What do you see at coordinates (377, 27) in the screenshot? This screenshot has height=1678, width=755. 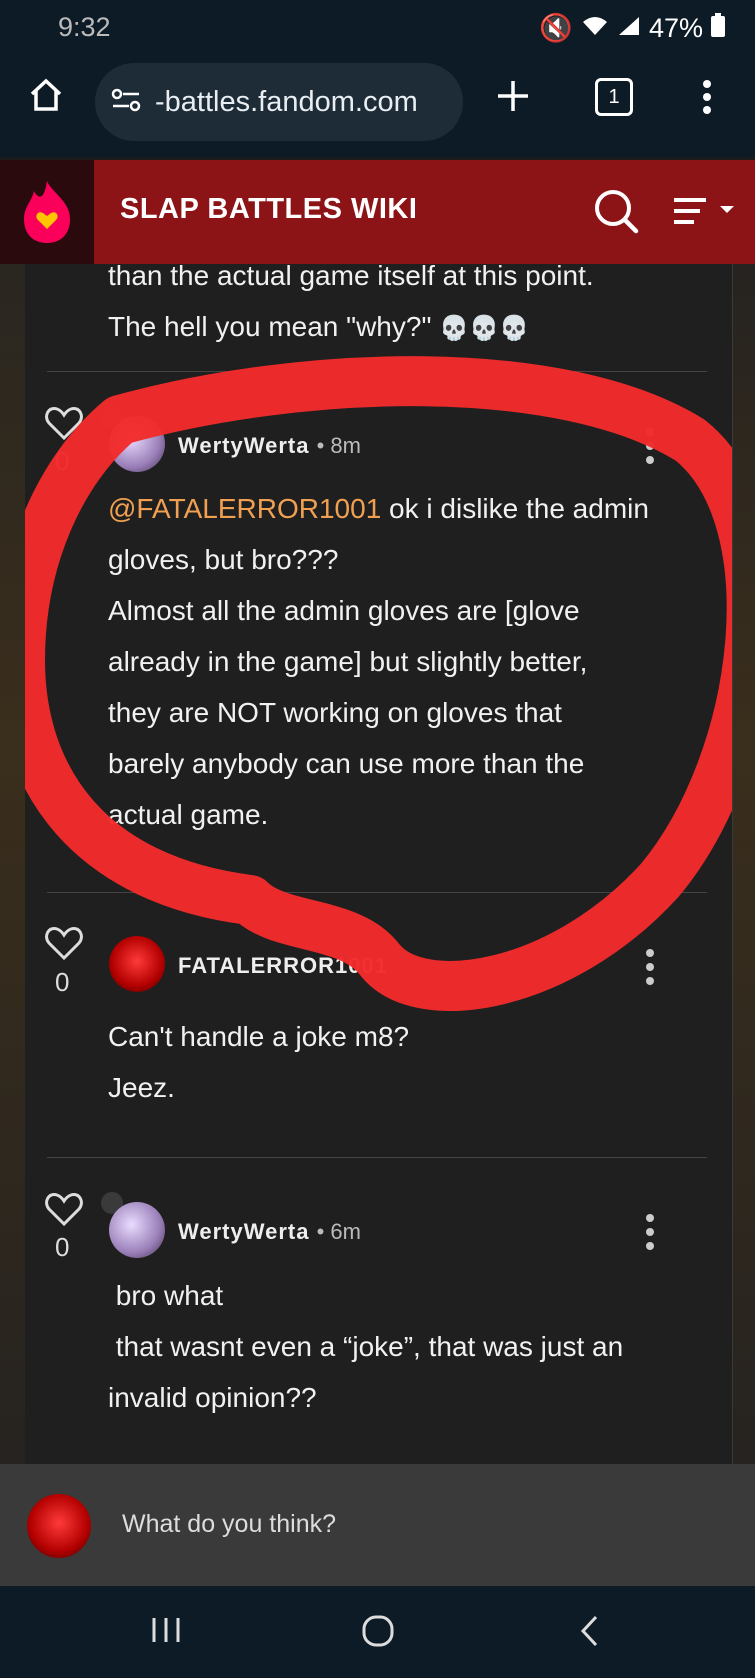 I see `status-bar: 9:32 🔇 47%` at bounding box center [377, 27].